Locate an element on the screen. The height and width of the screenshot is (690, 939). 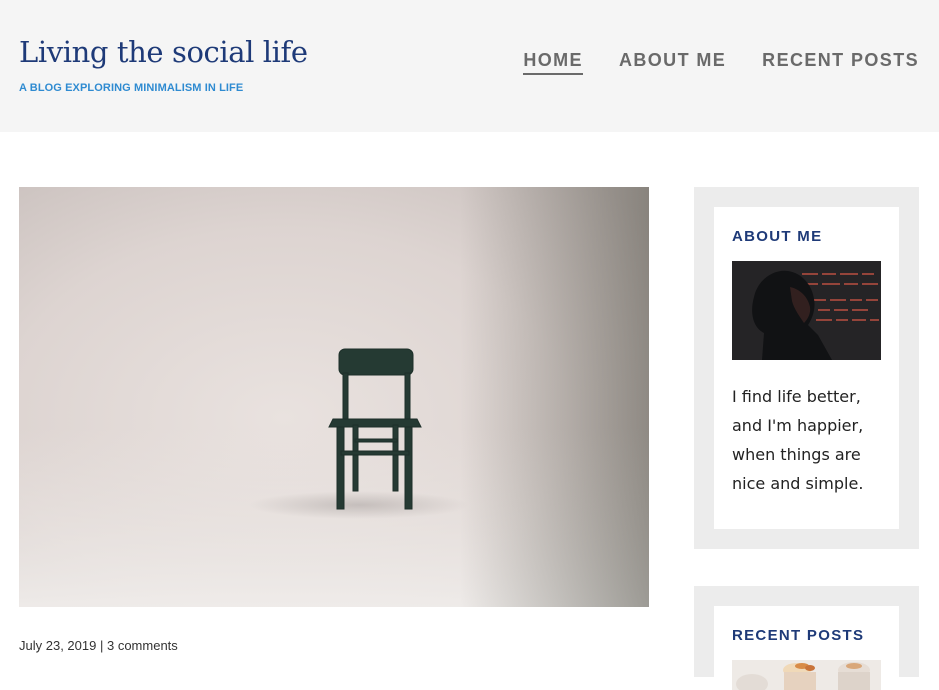
recent-posts-title: RECENT POSTS is located at coordinates (798, 635).